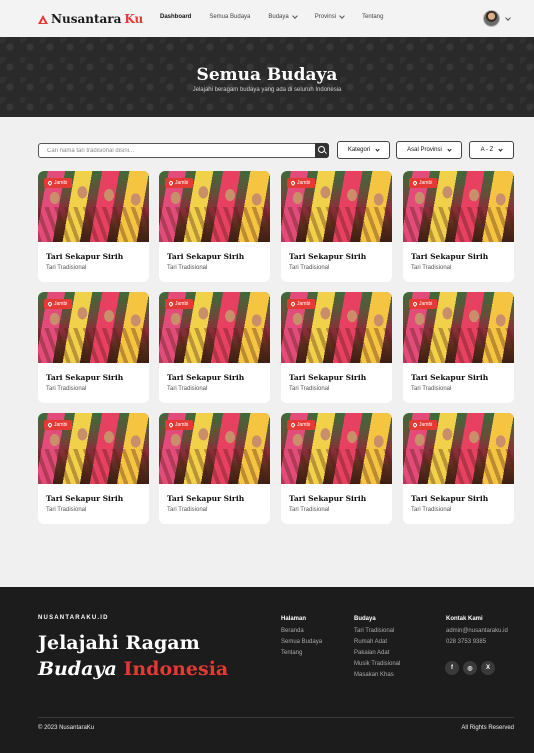 Image resolution: width=534 pixels, height=753 pixels. Describe the element at coordinates (322, 150) in the screenshot. I see `search-icon` at that location.